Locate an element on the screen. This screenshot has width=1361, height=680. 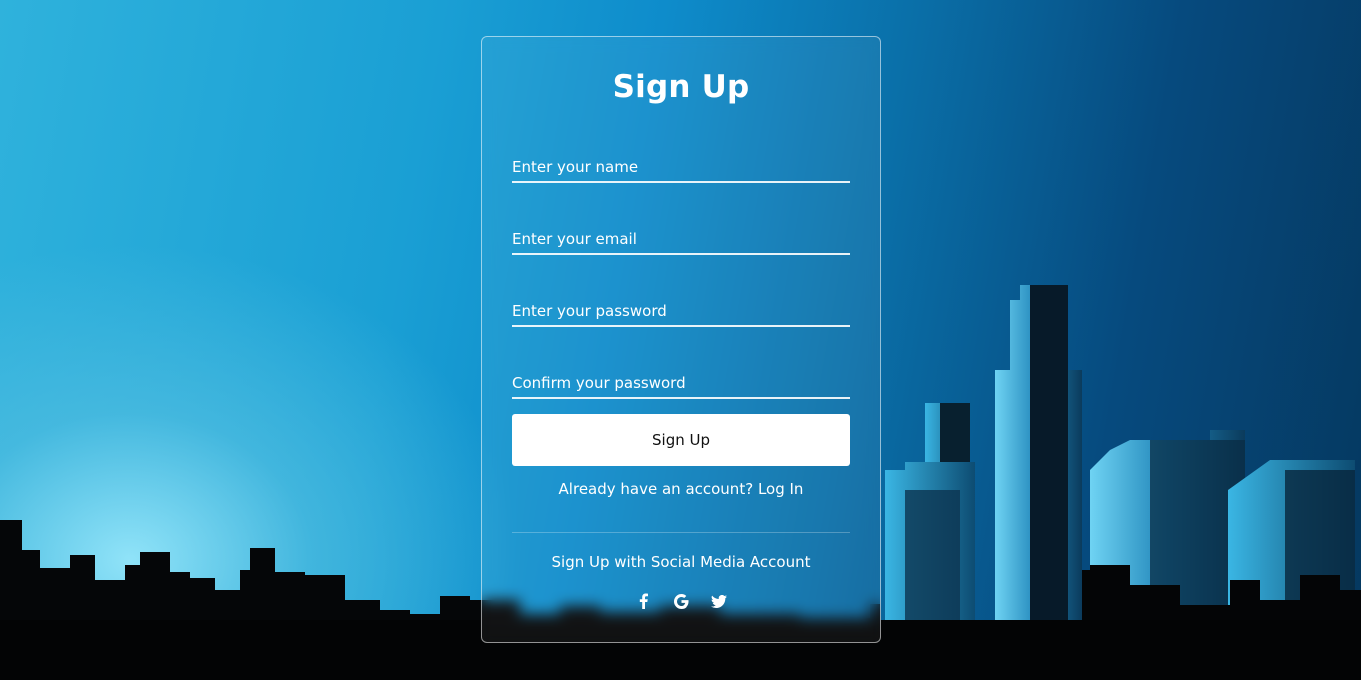
name-input is located at coordinates (681, 163).